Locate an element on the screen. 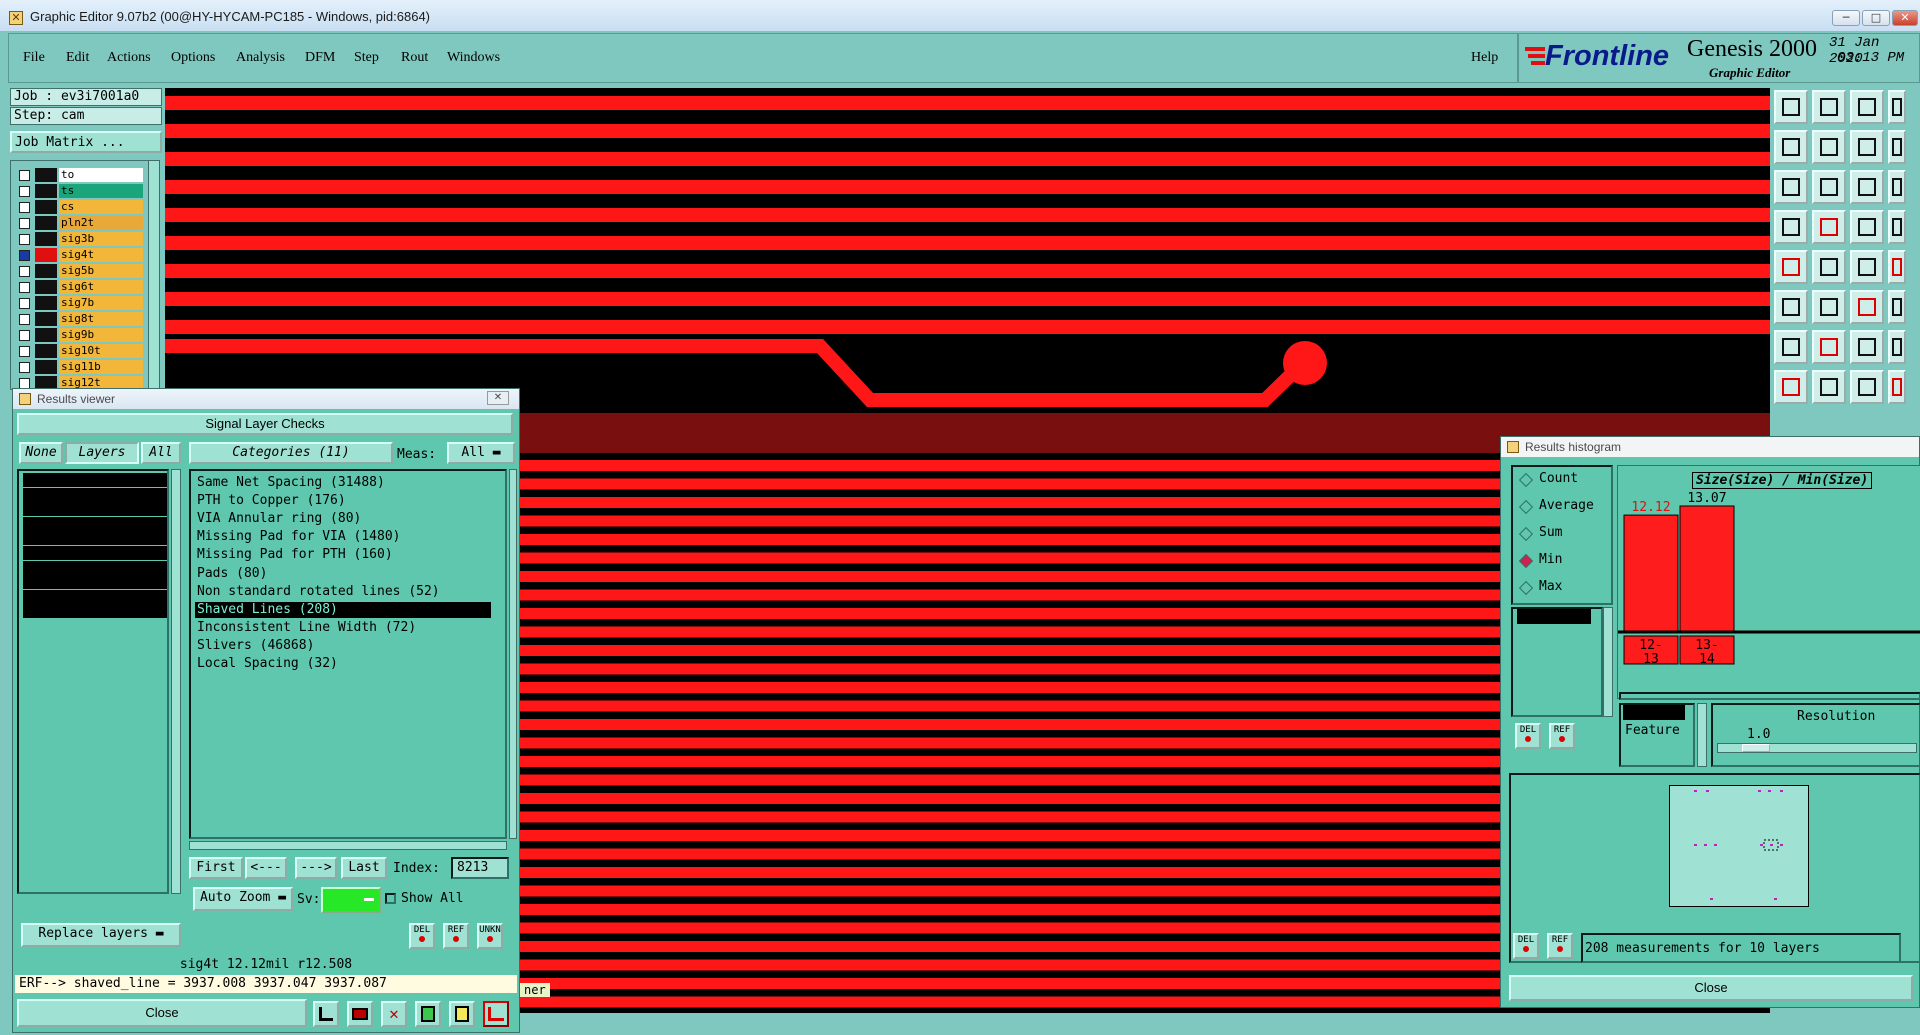 The height and width of the screenshot is (1035, 1920). result-layer-item: sig11b is located at coordinates (95, 596).